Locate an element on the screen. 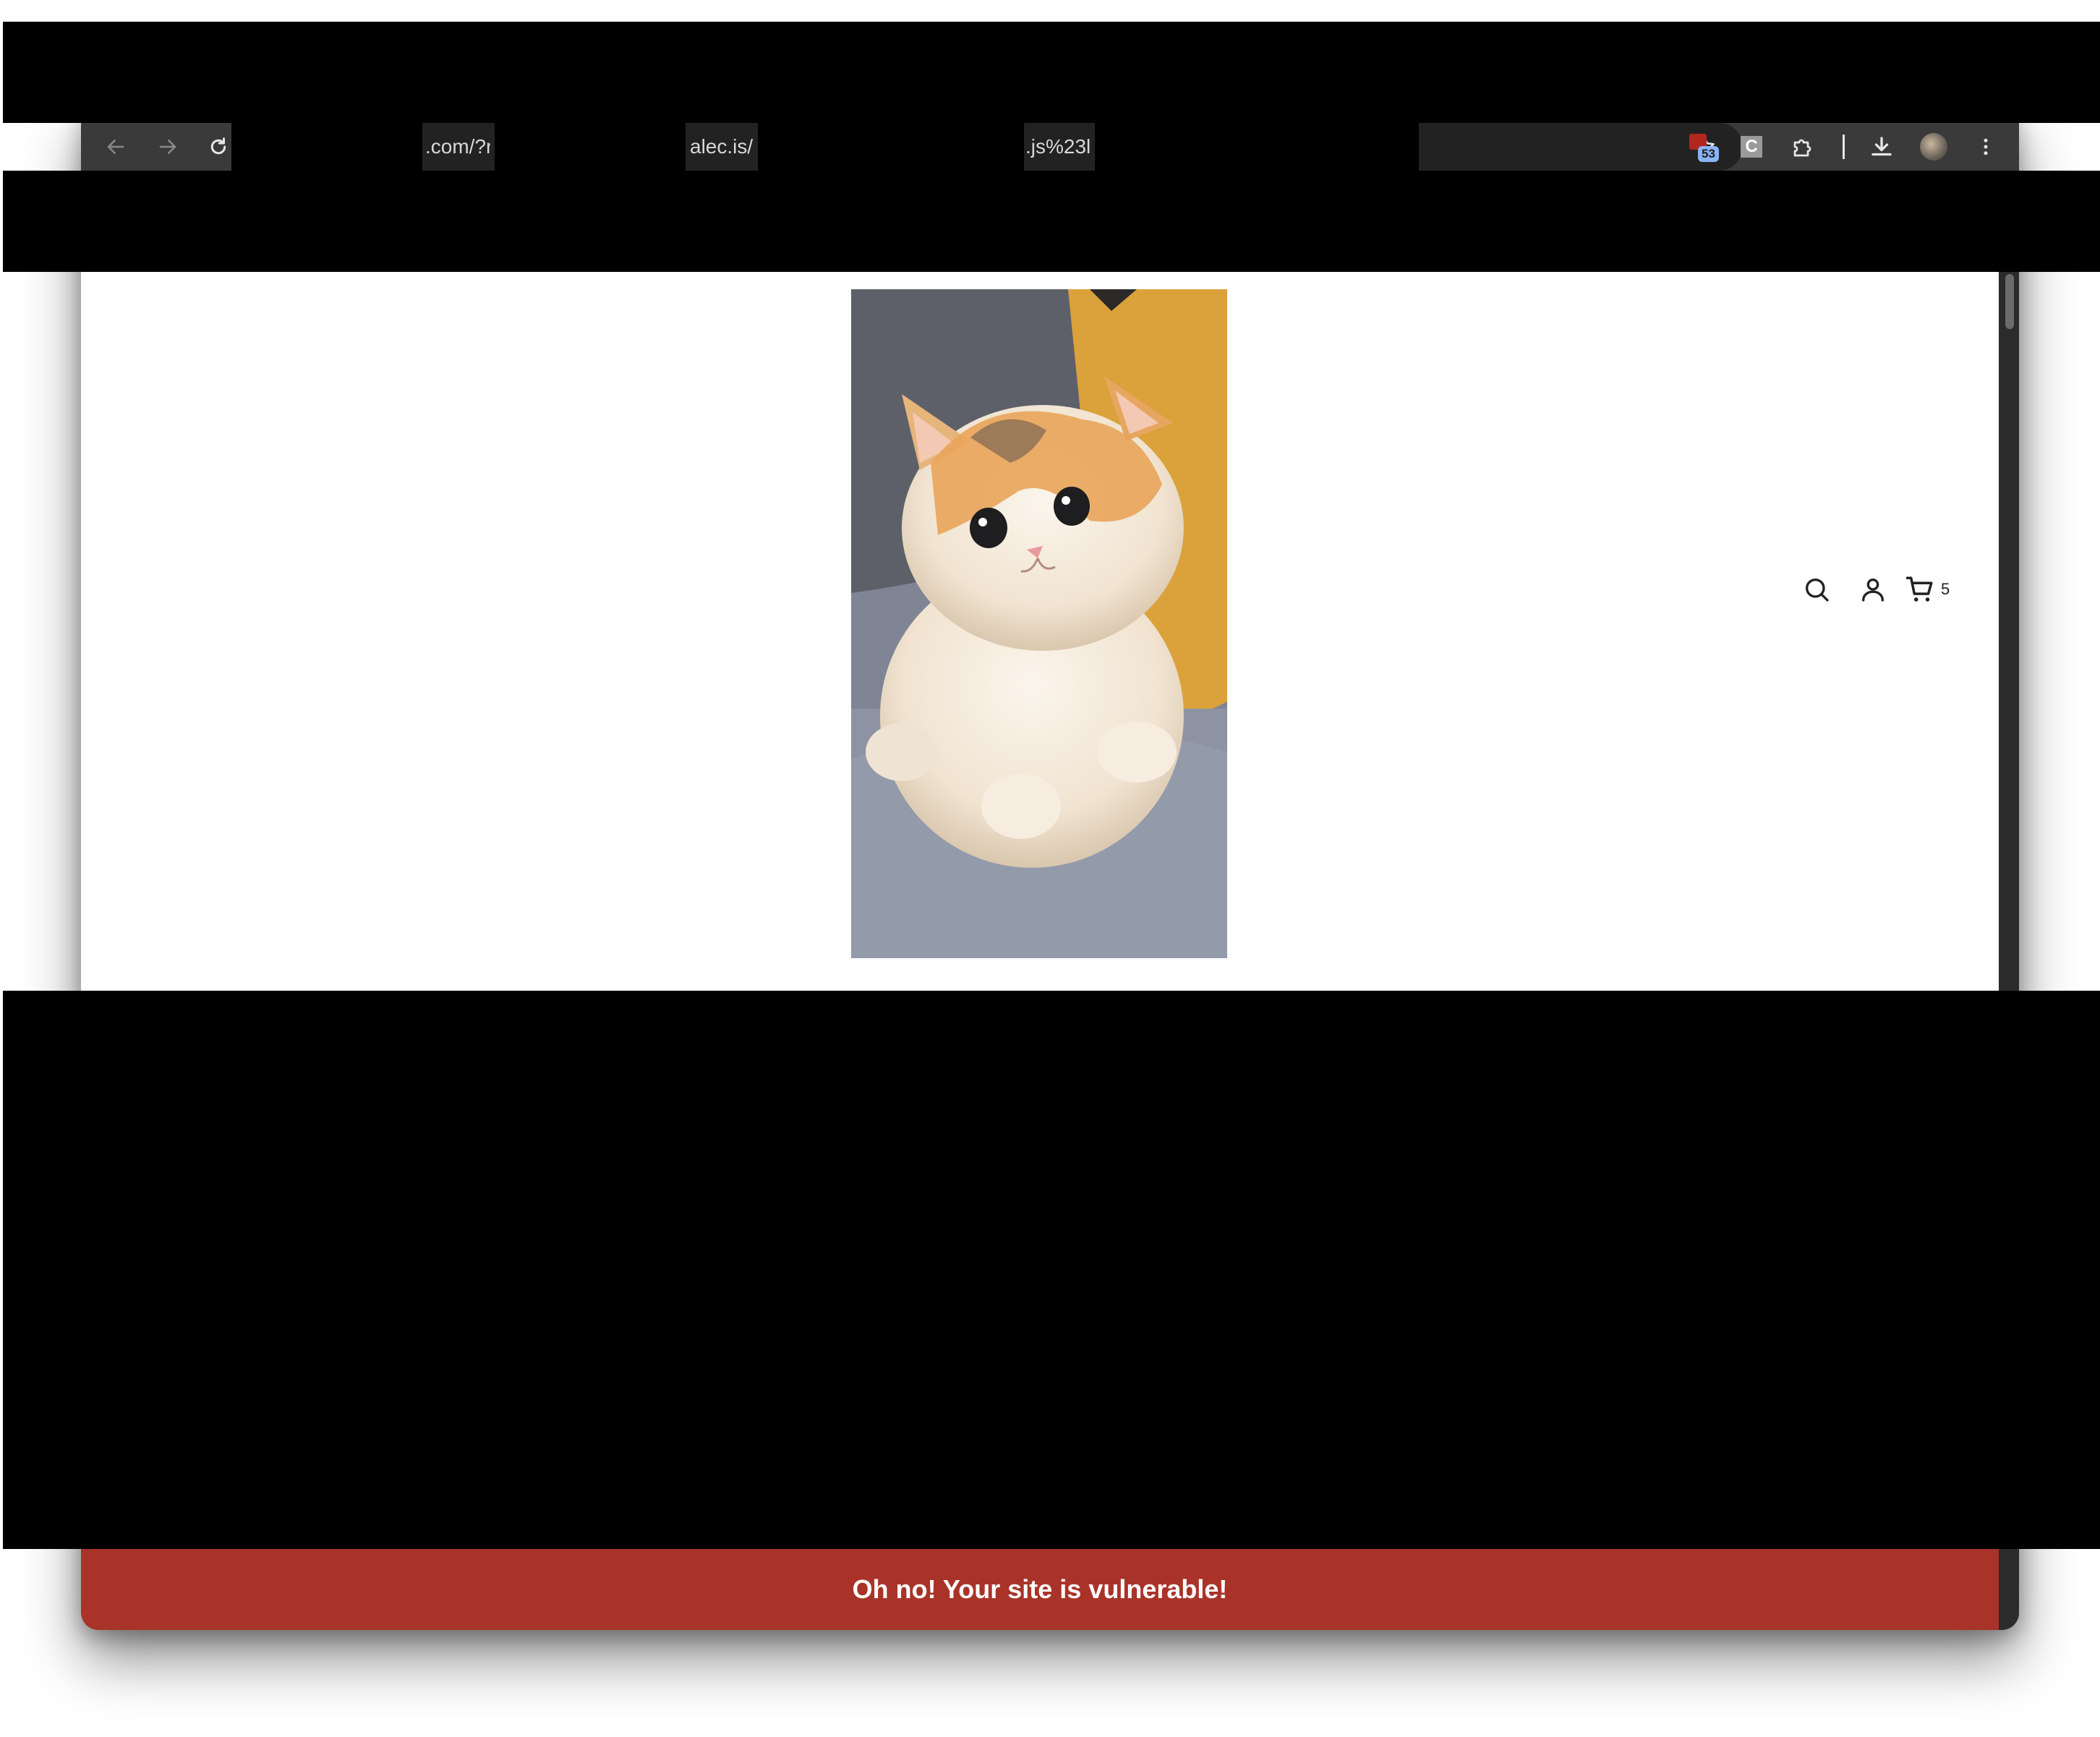  cart-button: 5 is located at coordinates (1937, 589).